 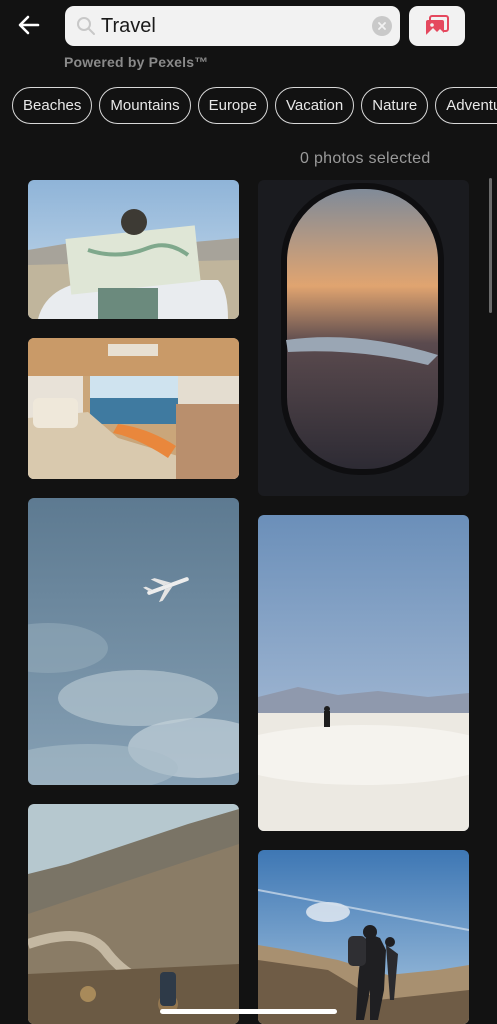 I want to click on home-indicator, so click(x=248, y=1011).